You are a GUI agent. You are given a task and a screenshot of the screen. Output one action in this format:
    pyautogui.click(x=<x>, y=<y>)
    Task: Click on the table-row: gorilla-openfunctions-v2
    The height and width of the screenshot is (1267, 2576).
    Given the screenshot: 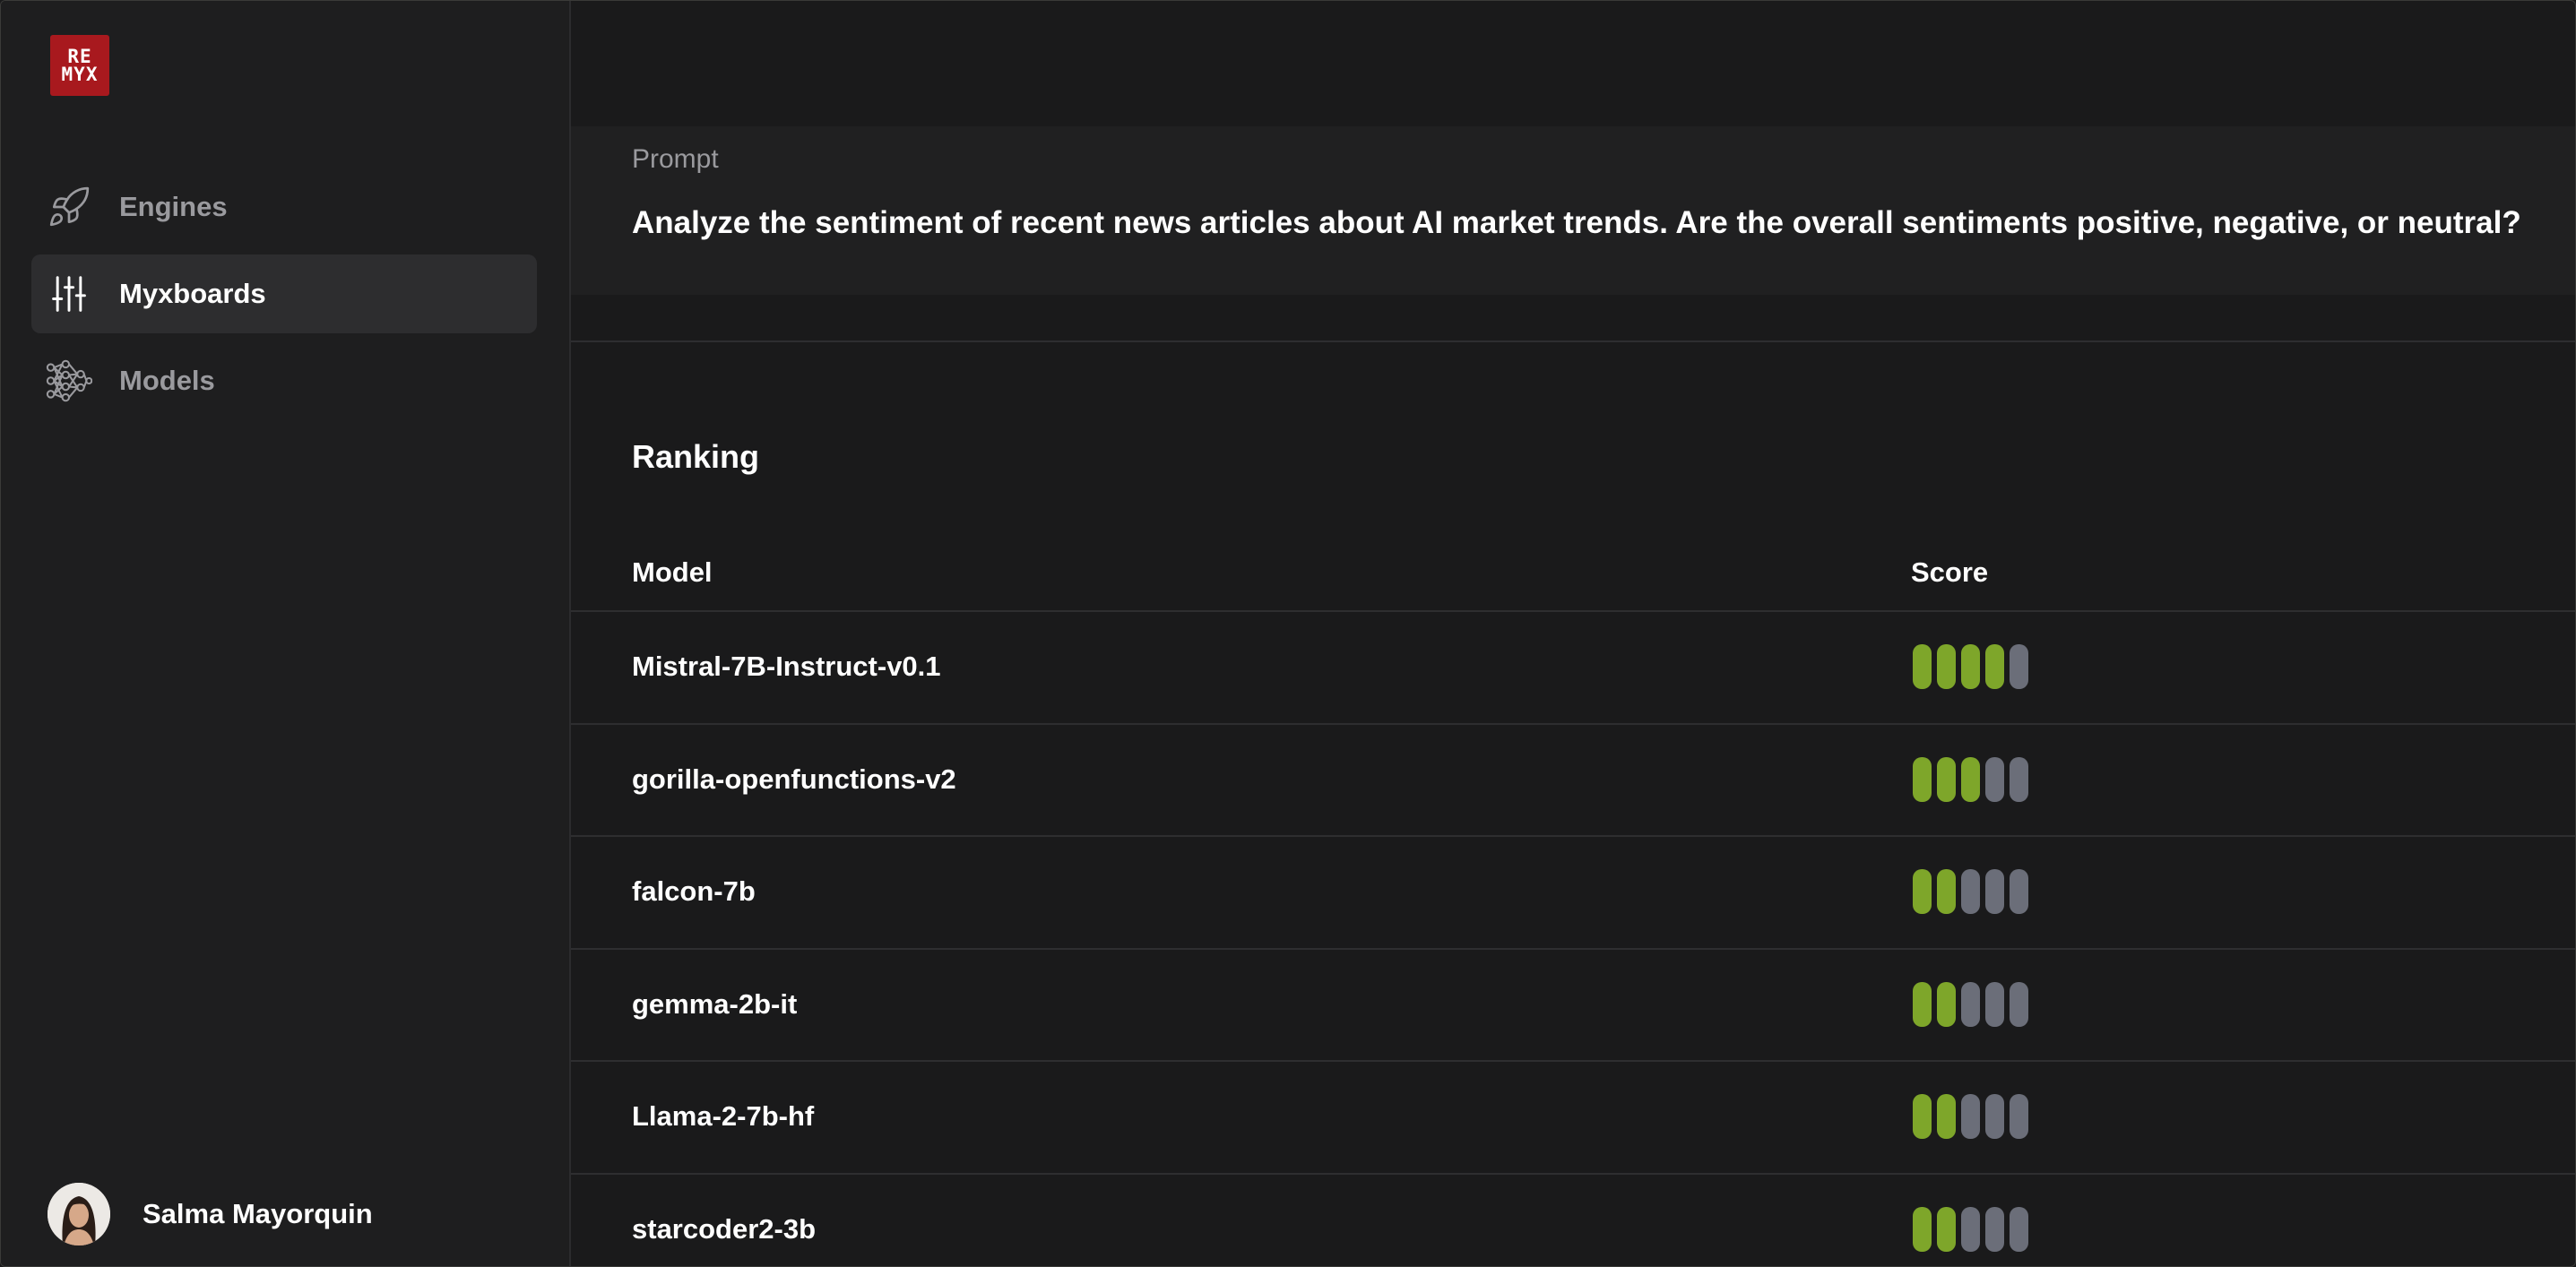 What is the action you would take?
    pyautogui.click(x=1573, y=779)
    